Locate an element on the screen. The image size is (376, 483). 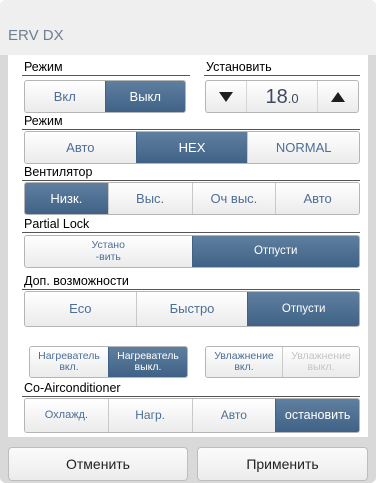
dialog-header: ERV DX is located at coordinates (188, 27).